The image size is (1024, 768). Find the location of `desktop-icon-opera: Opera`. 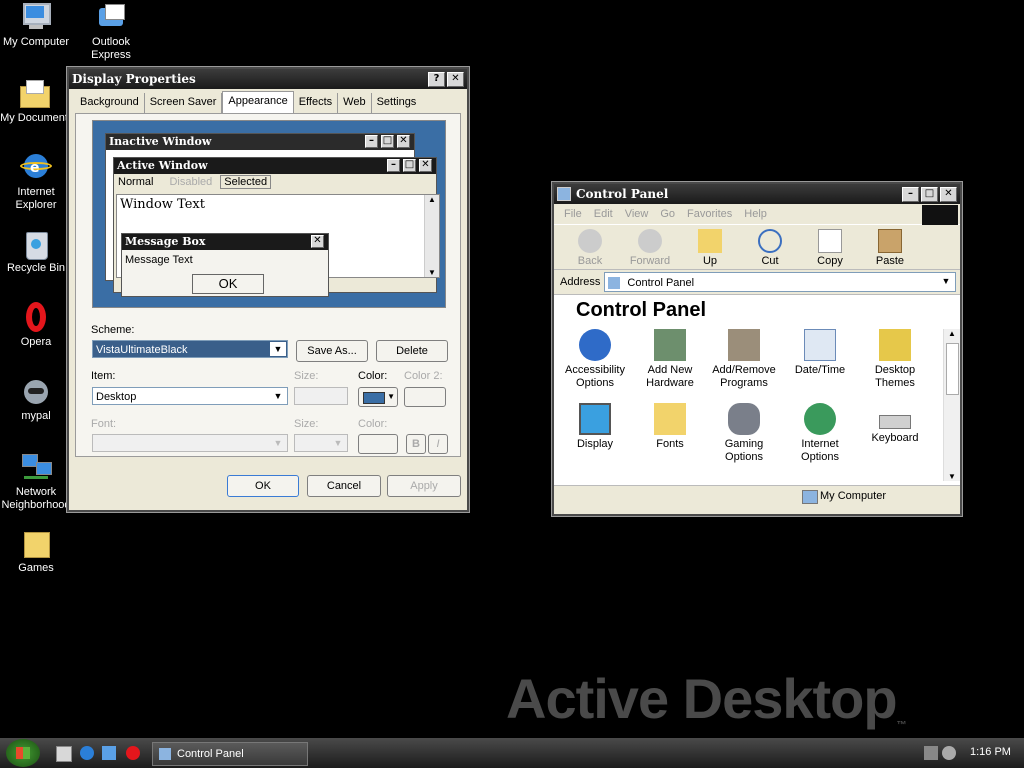

desktop-icon-opera: Opera is located at coordinates (37, 325).